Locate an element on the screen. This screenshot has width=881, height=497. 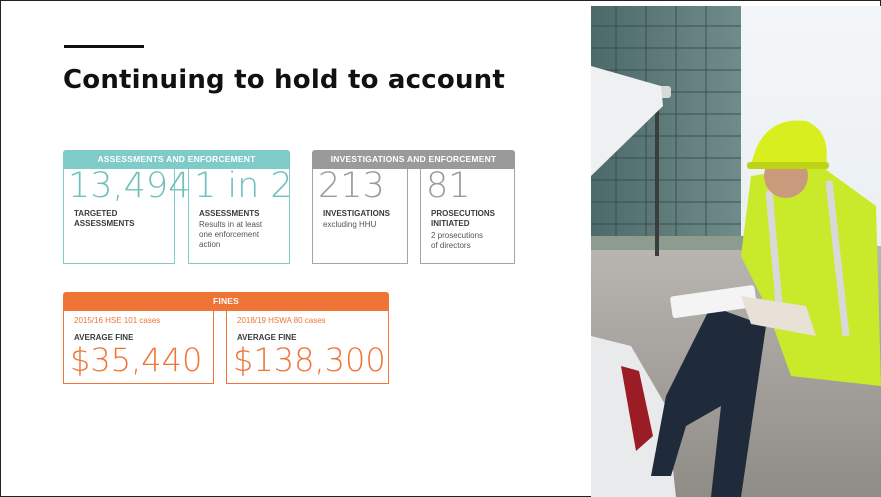
prosecutions-desc-1: 2 prosecutions is located at coordinates (457, 235).